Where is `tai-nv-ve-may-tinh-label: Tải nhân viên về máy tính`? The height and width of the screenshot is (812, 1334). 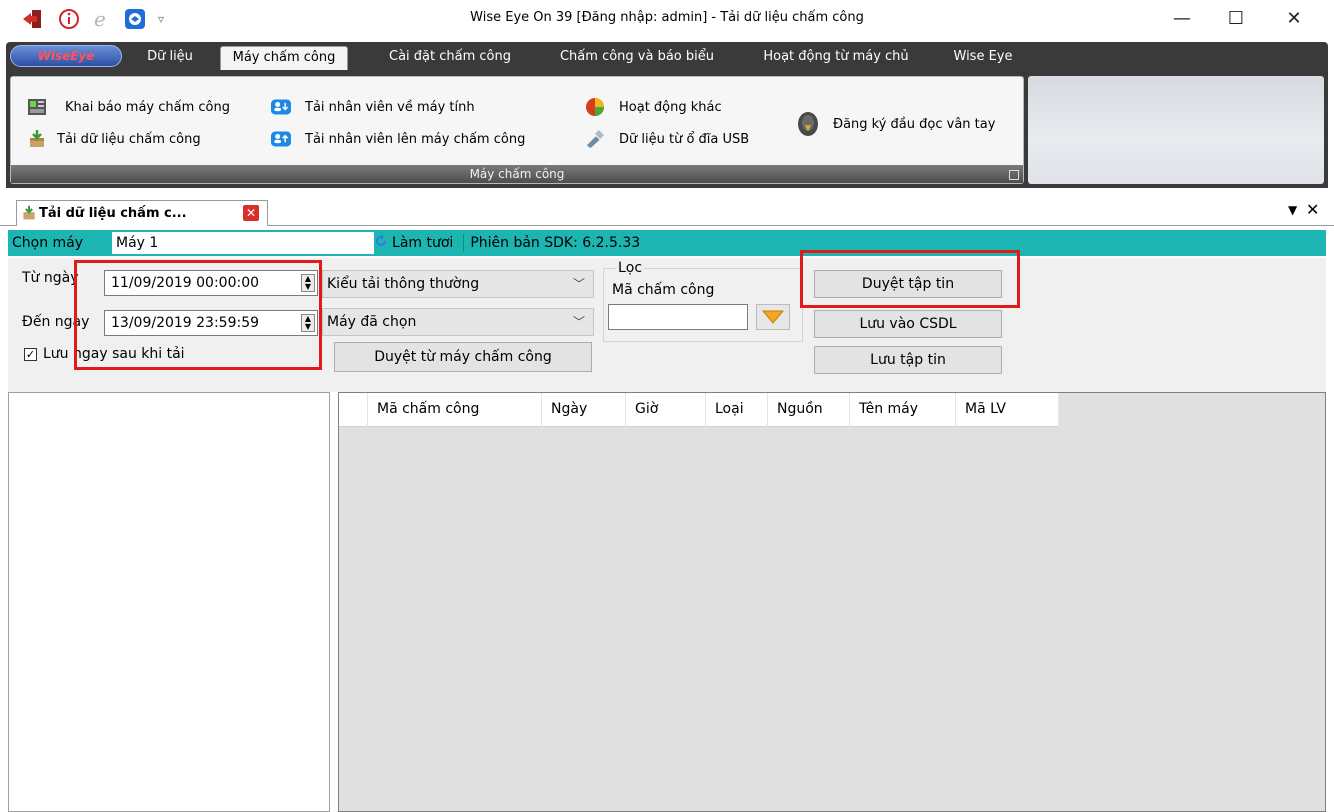 tai-nv-ve-may-tinh-label: Tải nhân viên về máy tính is located at coordinates (390, 107).